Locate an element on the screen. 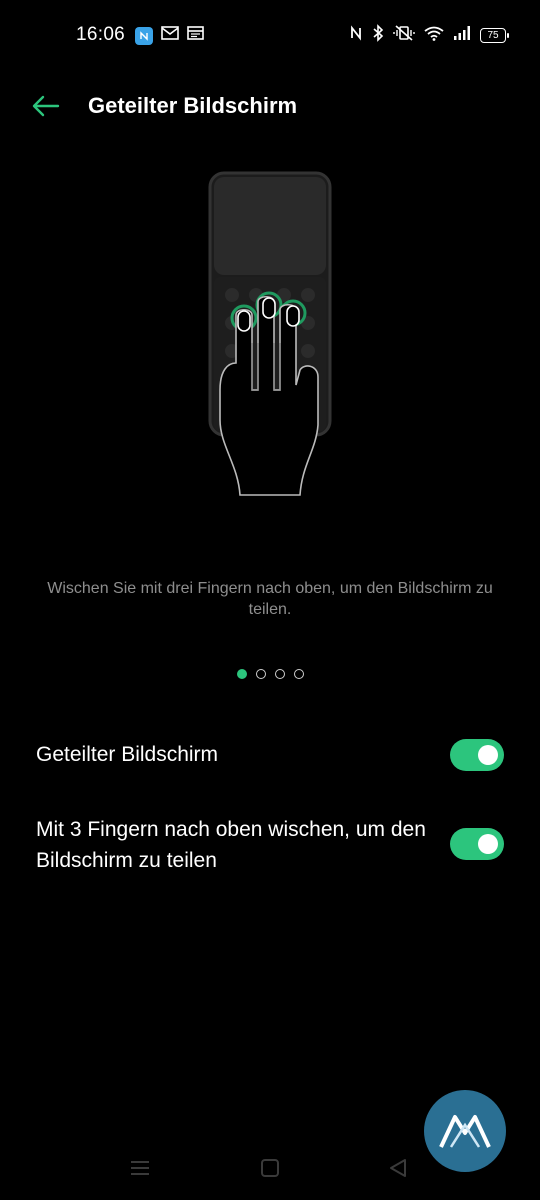  notification-icons is located at coordinates (169, 35).